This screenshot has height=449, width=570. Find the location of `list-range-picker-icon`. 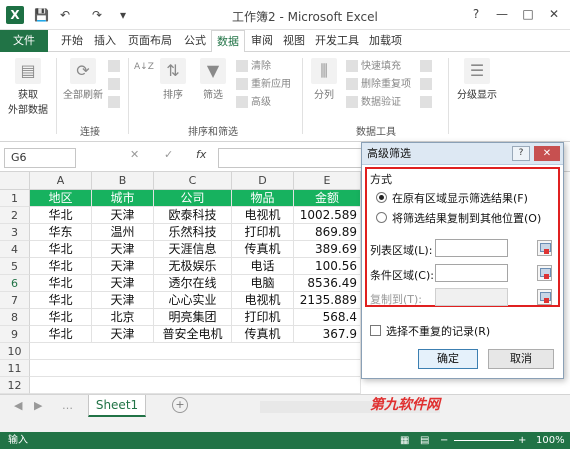

list-range-picker-icon is located at coordinates (544, 248).